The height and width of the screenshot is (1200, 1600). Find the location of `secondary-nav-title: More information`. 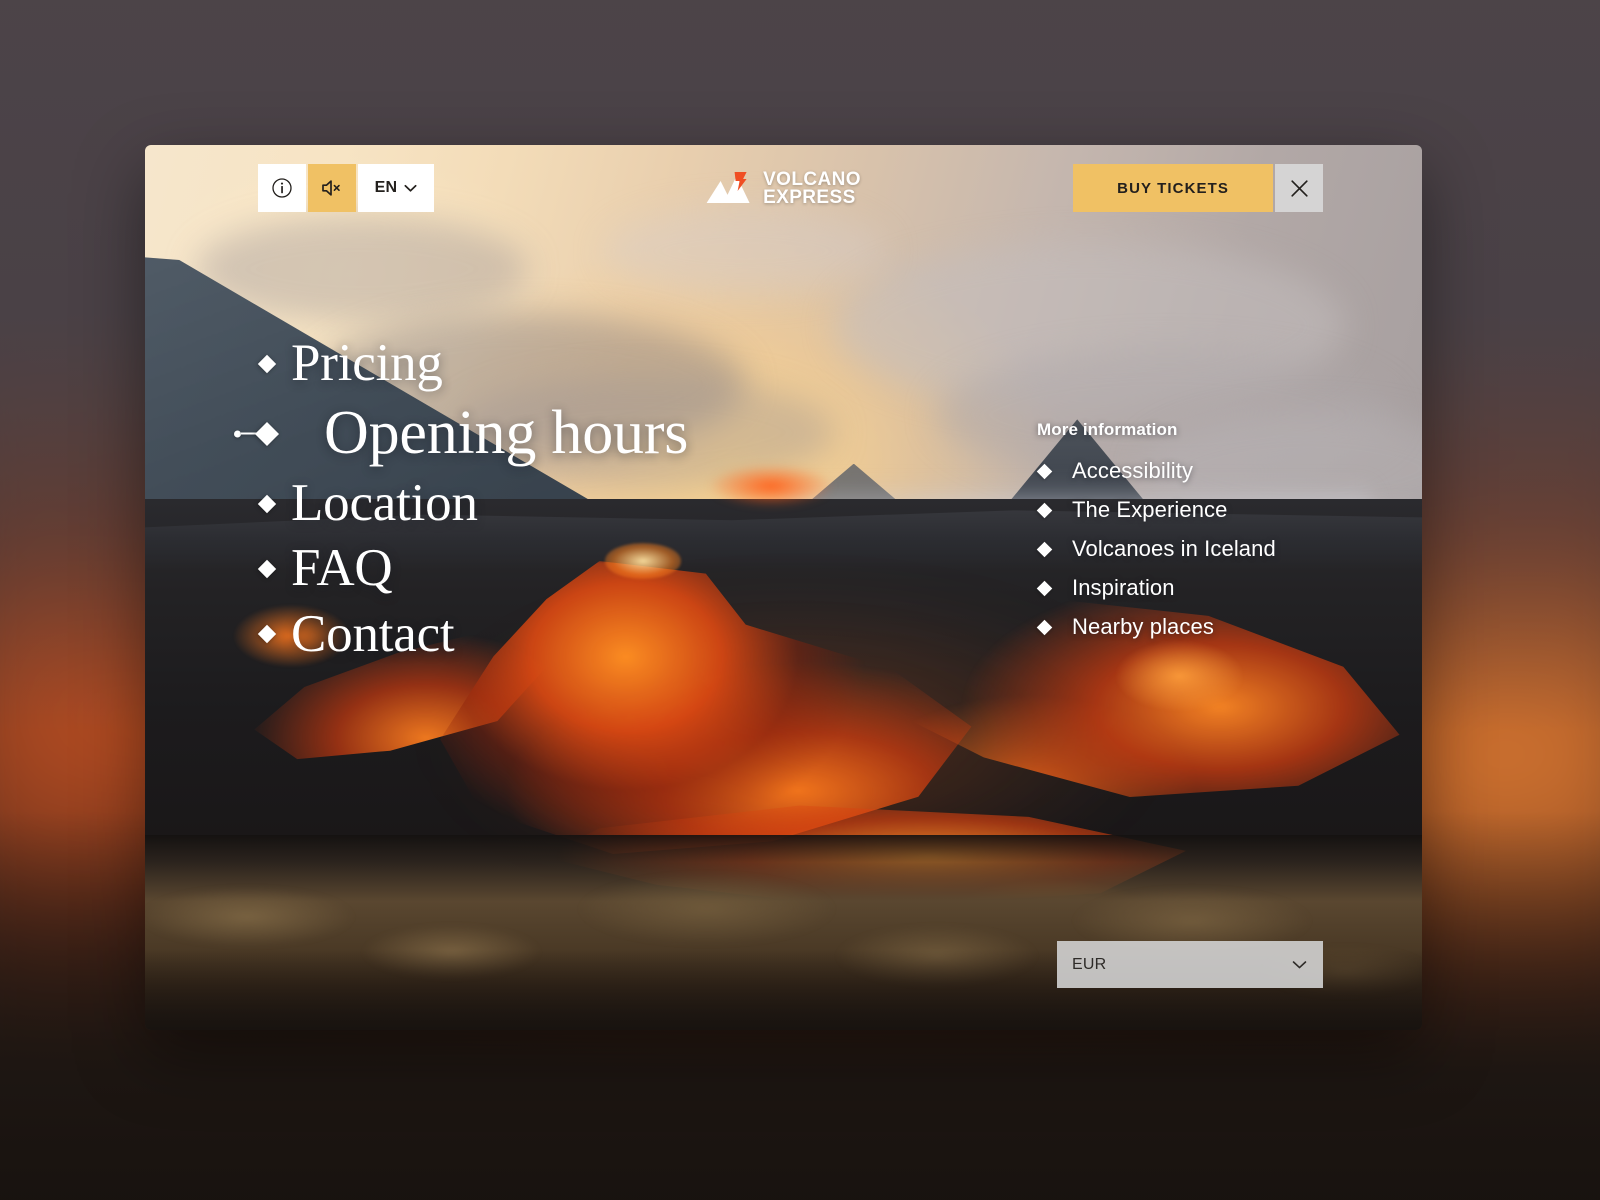

secondary-nav-title: More information is located at coordinates (1107, 429).